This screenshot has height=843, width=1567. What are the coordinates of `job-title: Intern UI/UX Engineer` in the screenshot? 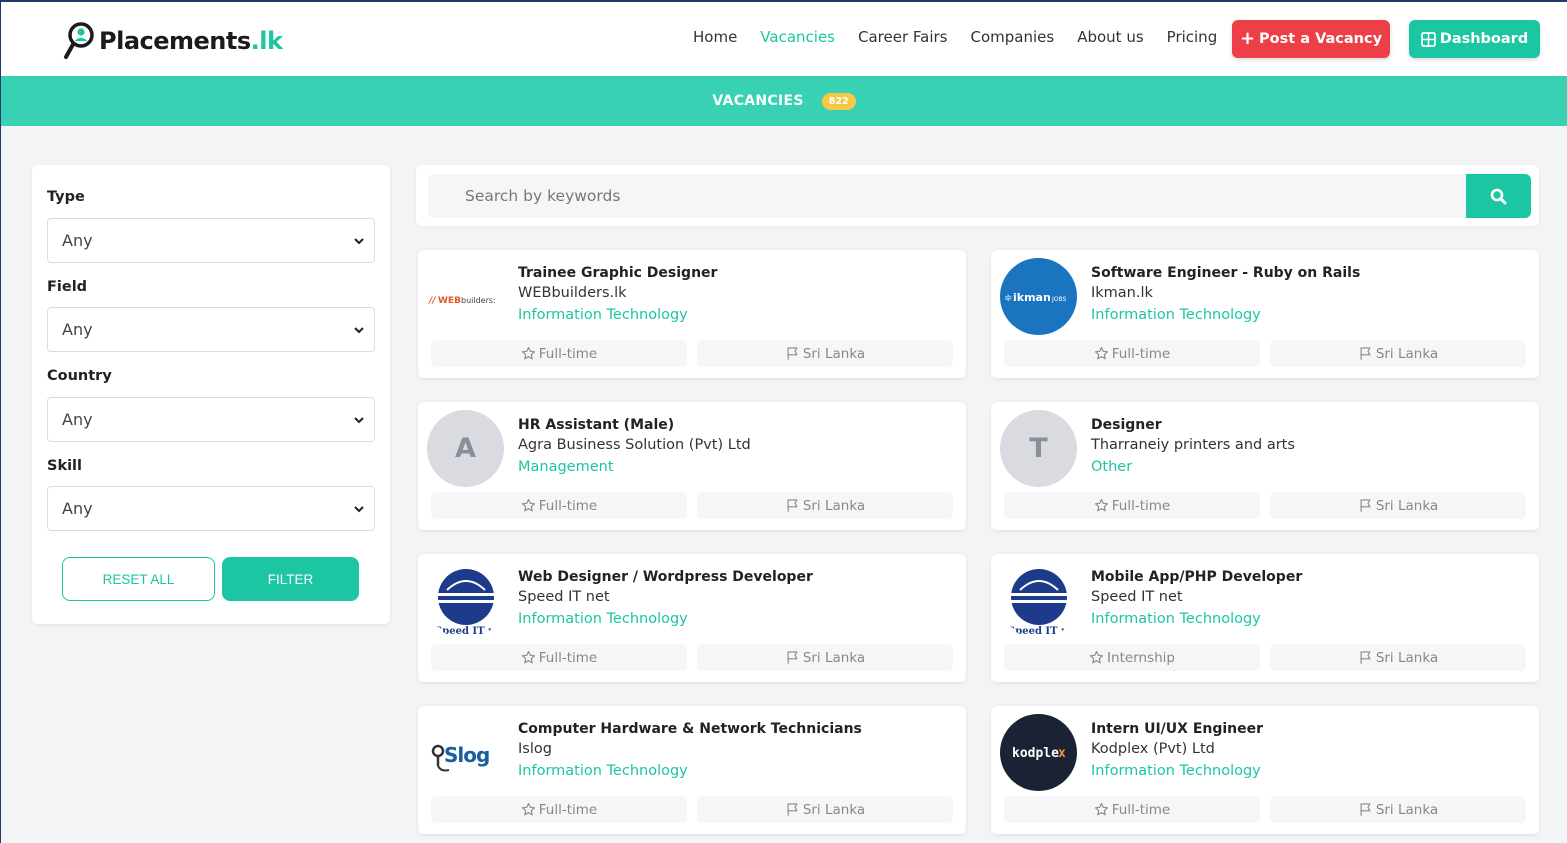 It's located at (1177, 729).